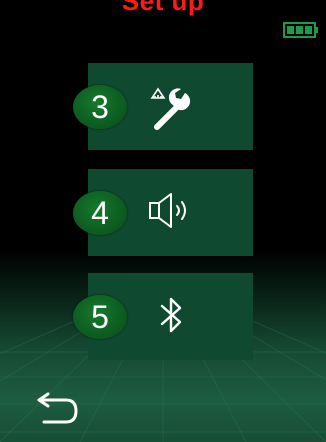  Describe the element at coordinates (171, 316) in the screenshot. I see `bluetooth-icon` at that location.